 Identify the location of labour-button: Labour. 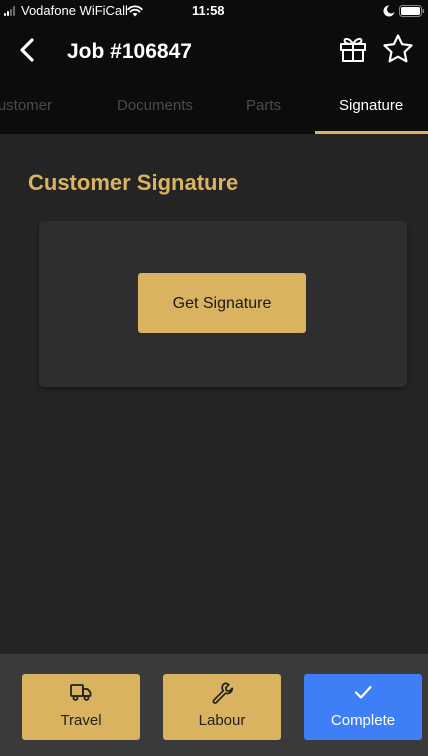
(222, 707).